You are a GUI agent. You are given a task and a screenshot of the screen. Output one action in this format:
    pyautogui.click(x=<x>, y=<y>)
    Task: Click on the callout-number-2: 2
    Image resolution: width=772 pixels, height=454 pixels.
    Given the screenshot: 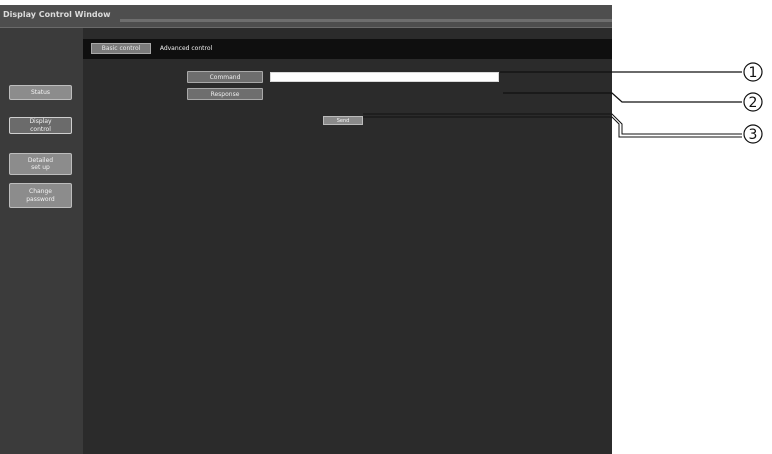 What is the action you would take?
    pyautogui.click(x=753, y=103)
    